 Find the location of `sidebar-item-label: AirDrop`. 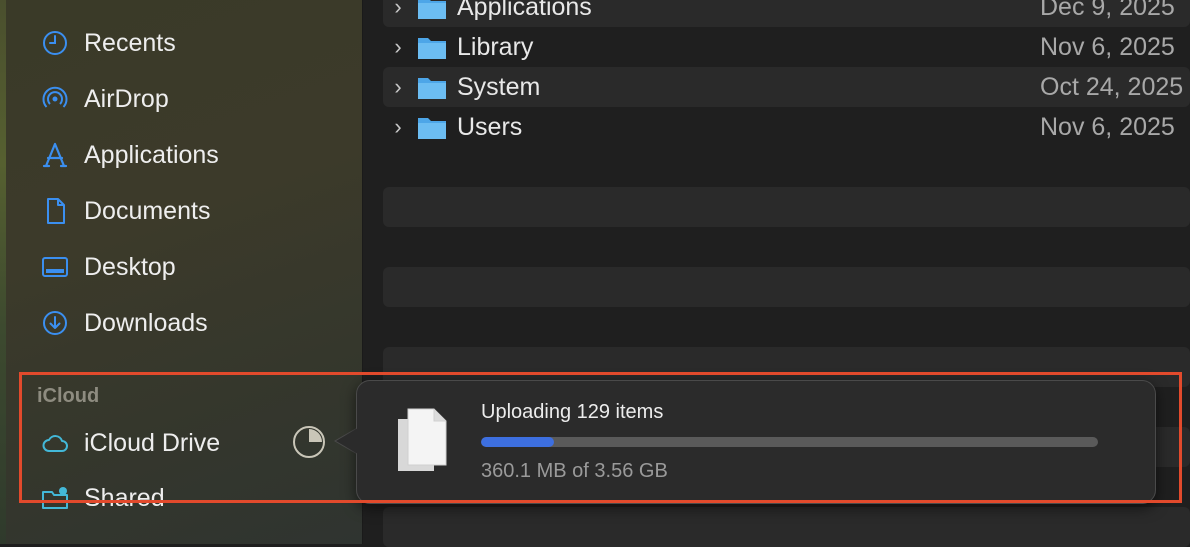

sidebar-item-label: AirDrop is located at coordinates (126, 98).